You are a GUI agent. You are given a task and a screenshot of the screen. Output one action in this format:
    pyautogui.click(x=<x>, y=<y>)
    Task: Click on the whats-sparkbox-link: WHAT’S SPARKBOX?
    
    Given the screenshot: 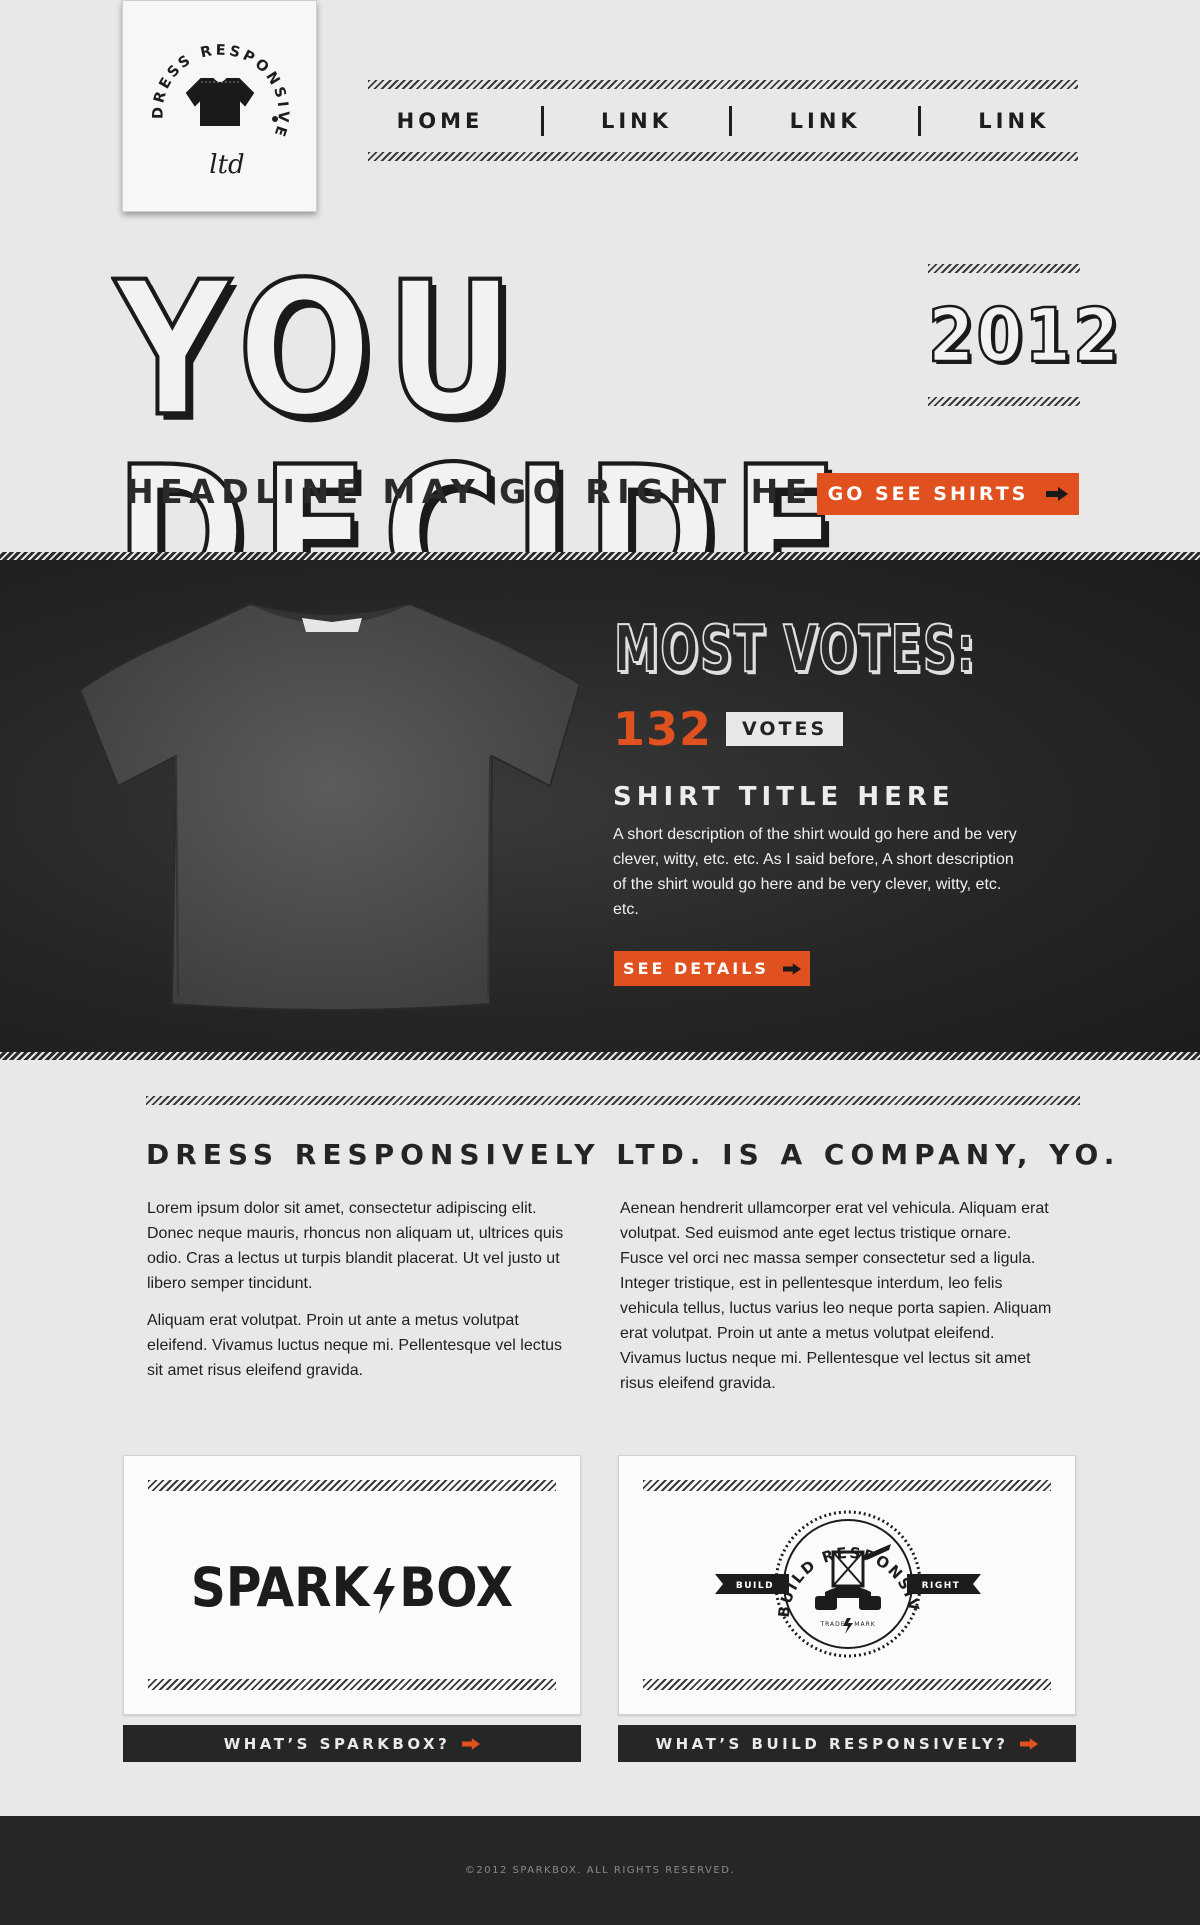 What is the action you would take?
    pyautogui.click(x=352, y=1743)
    